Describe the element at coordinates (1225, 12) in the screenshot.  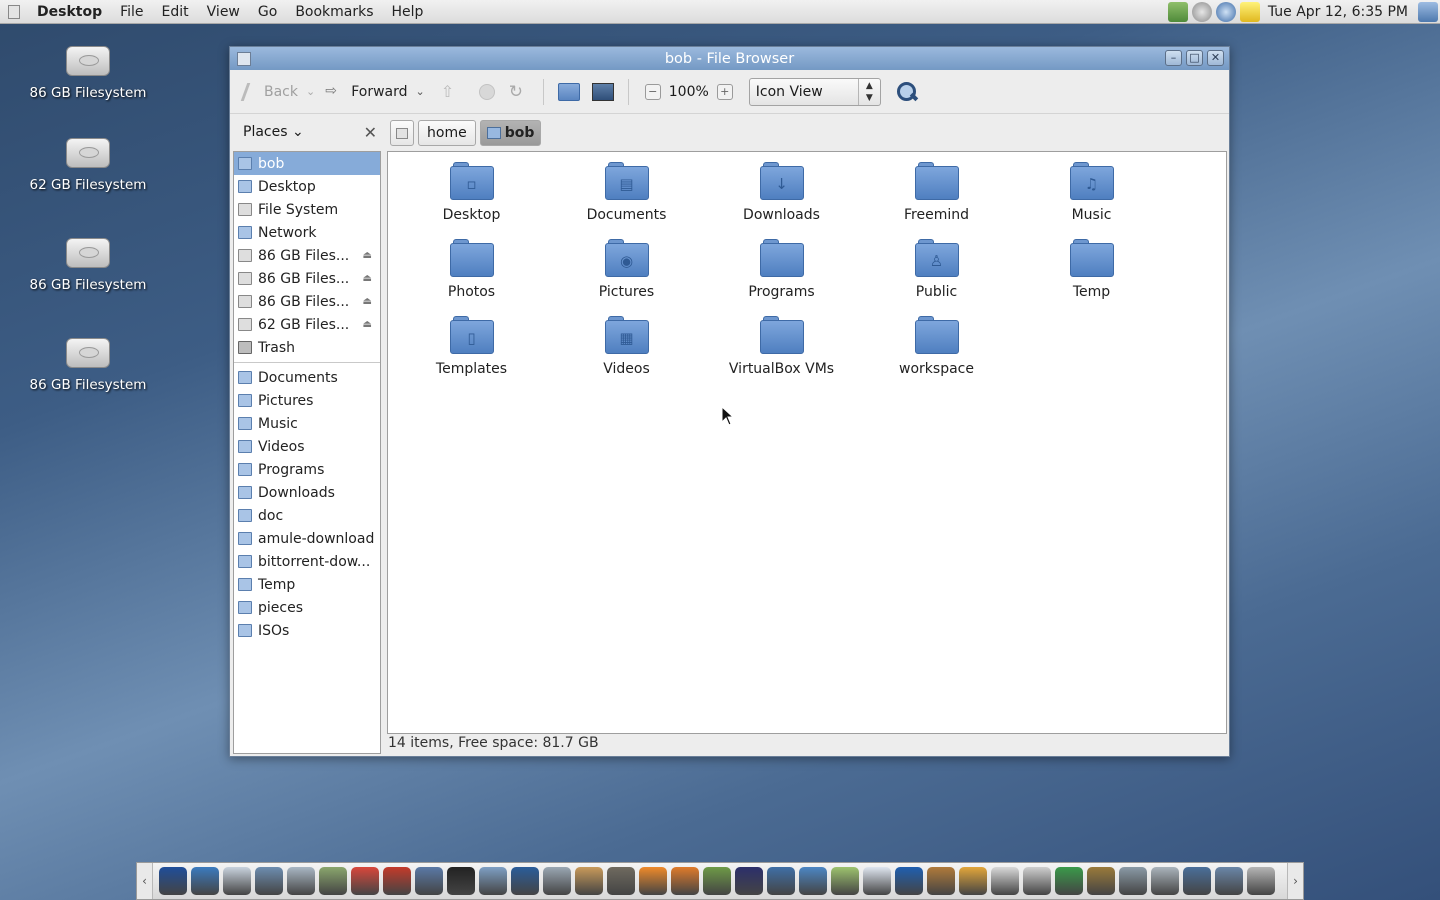
I see `update-icon` at that location.